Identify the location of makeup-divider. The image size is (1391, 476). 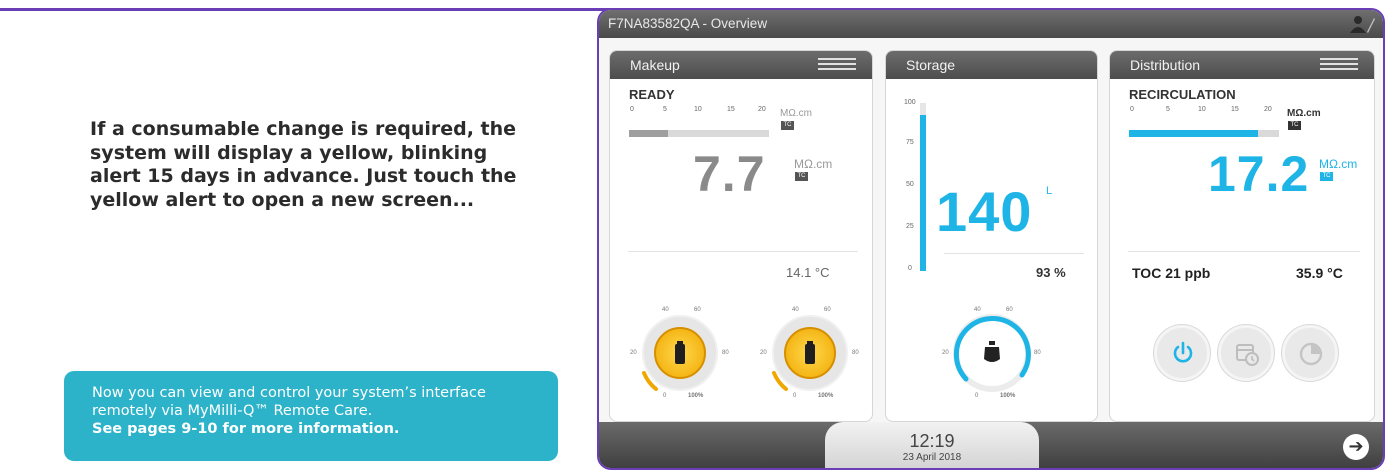
(743, 251).